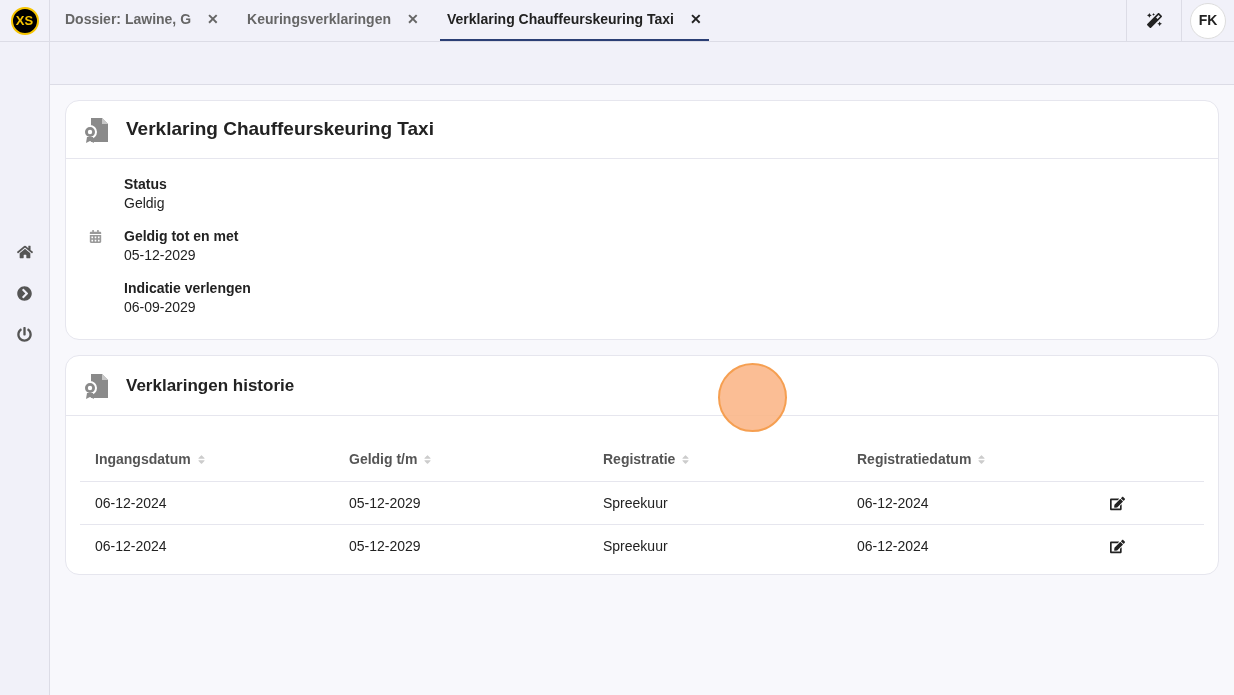 Image resolution: width=1234 pixels, height=695 pixels. I want to click on field-value: Geldig, so click(145, 203).